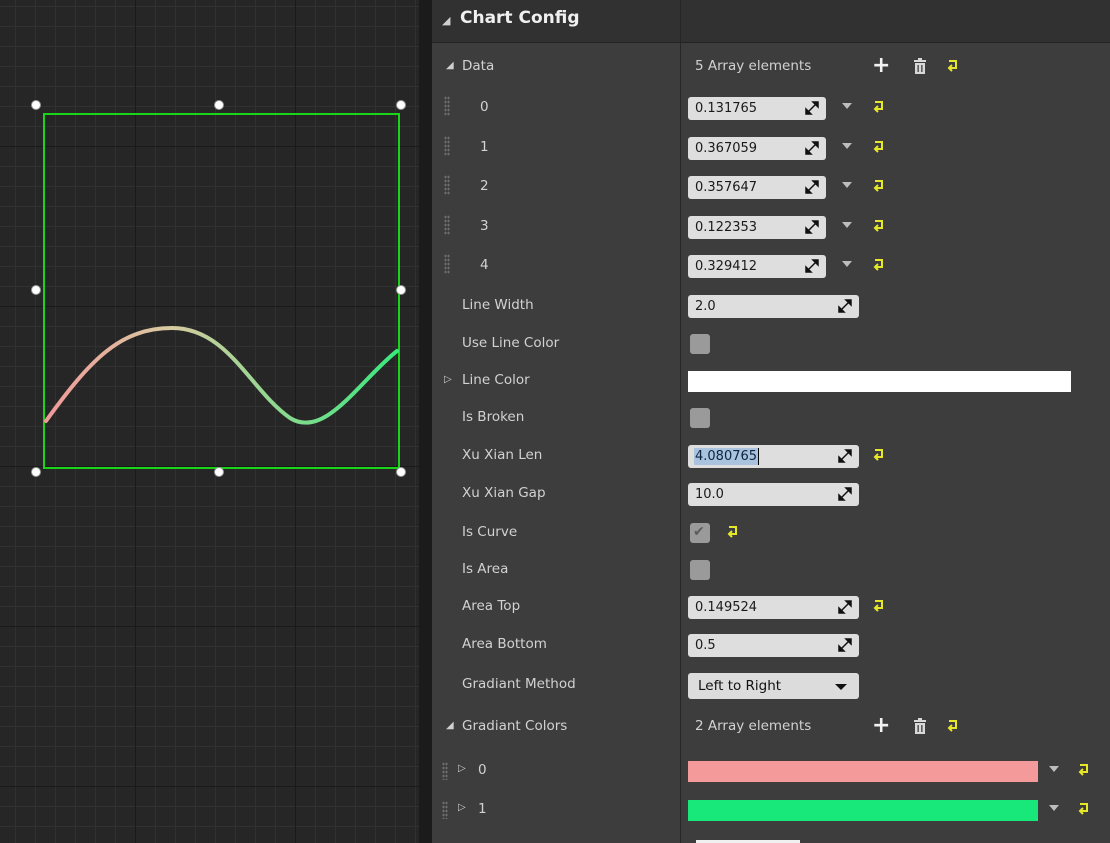  Describe the element at coordinates (726, 108) in the screenshot. I see `data-value-text: 0.131765` at that location.